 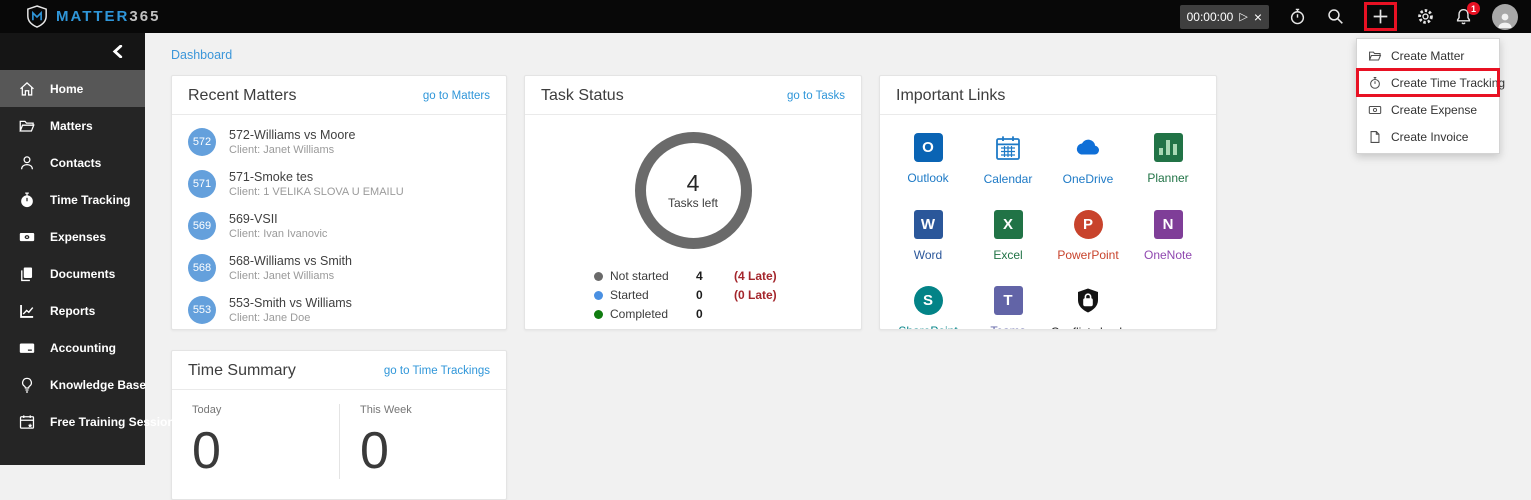 I want to click on chart-icon, so click(x=27, y=311).